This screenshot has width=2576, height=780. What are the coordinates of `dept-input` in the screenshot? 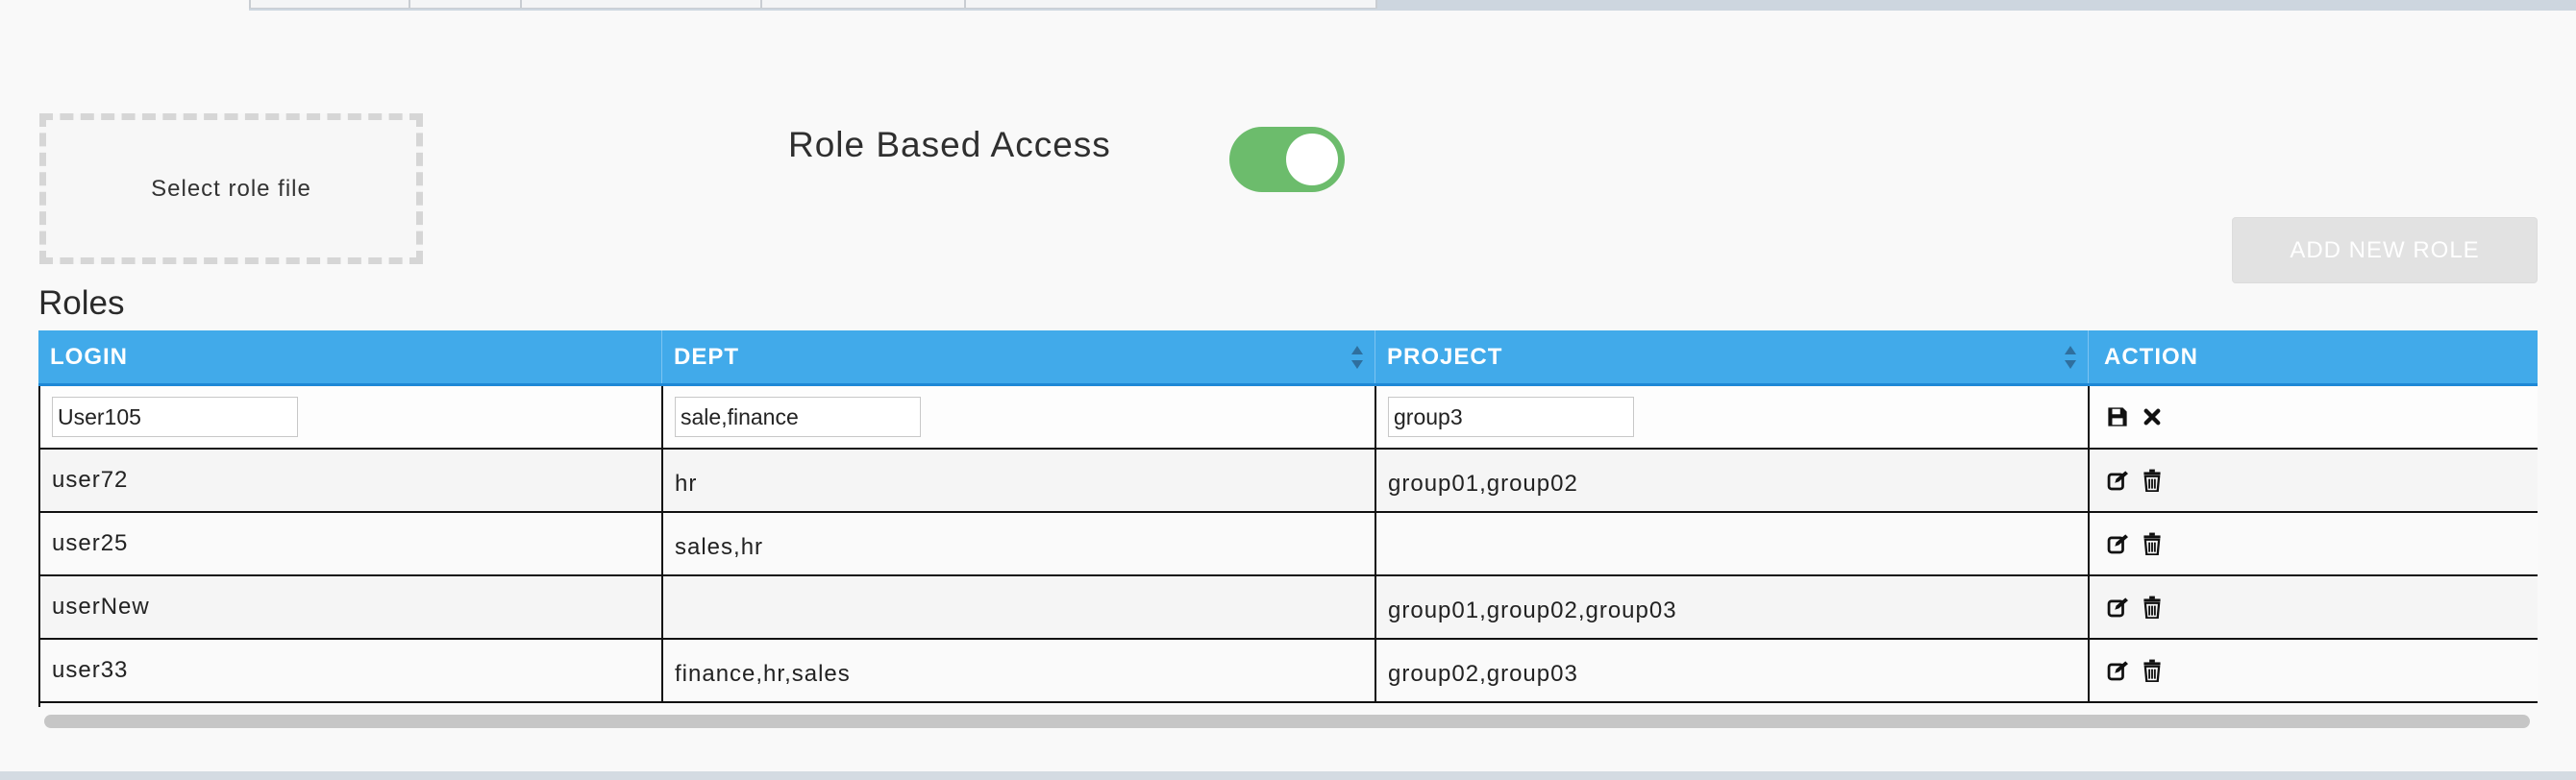 It's located at (798, 417).